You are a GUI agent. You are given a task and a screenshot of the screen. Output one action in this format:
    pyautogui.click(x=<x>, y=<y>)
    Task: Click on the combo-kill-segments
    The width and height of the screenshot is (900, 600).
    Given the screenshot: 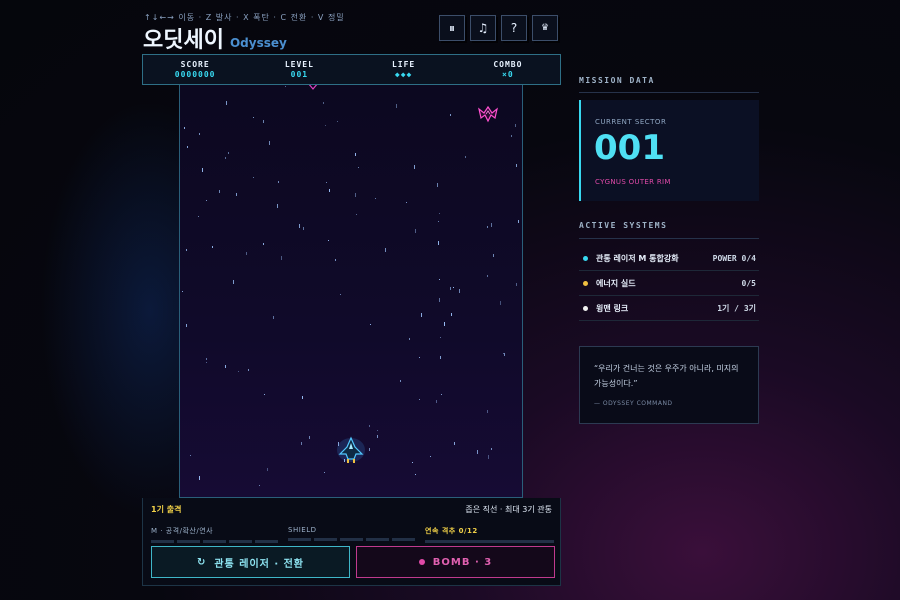 What is the action you would take?
    pyautogui.click(x=489, y=541)
    